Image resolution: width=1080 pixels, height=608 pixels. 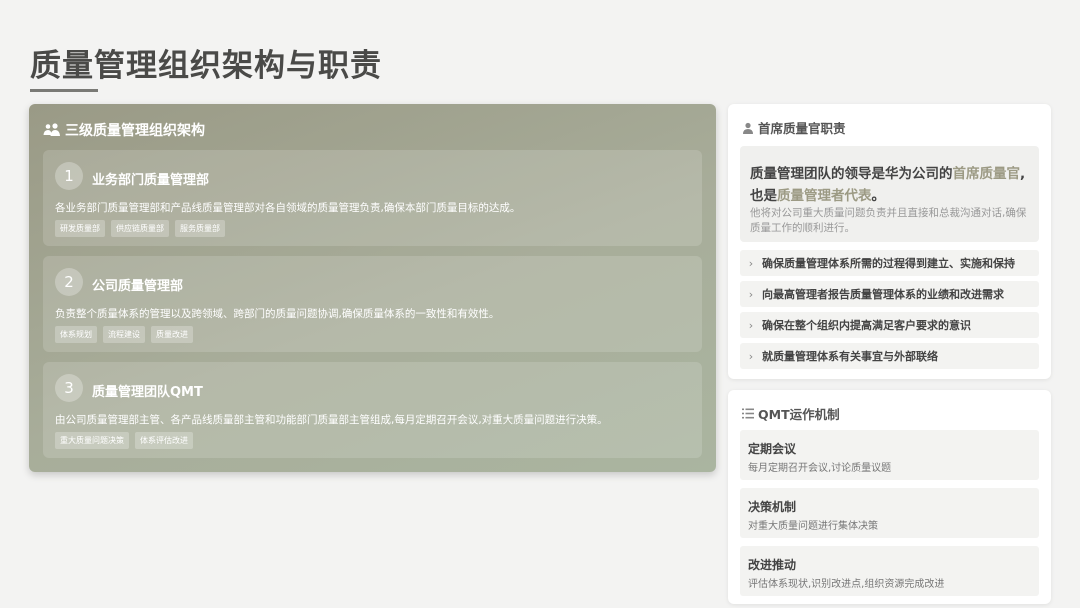 What do you see at coordinates (889, 455) in the screenshot?
I see `mechanism-item: 定期会议 每月定期召开会议,讨论质量议题` at bounding box center [889, 455].